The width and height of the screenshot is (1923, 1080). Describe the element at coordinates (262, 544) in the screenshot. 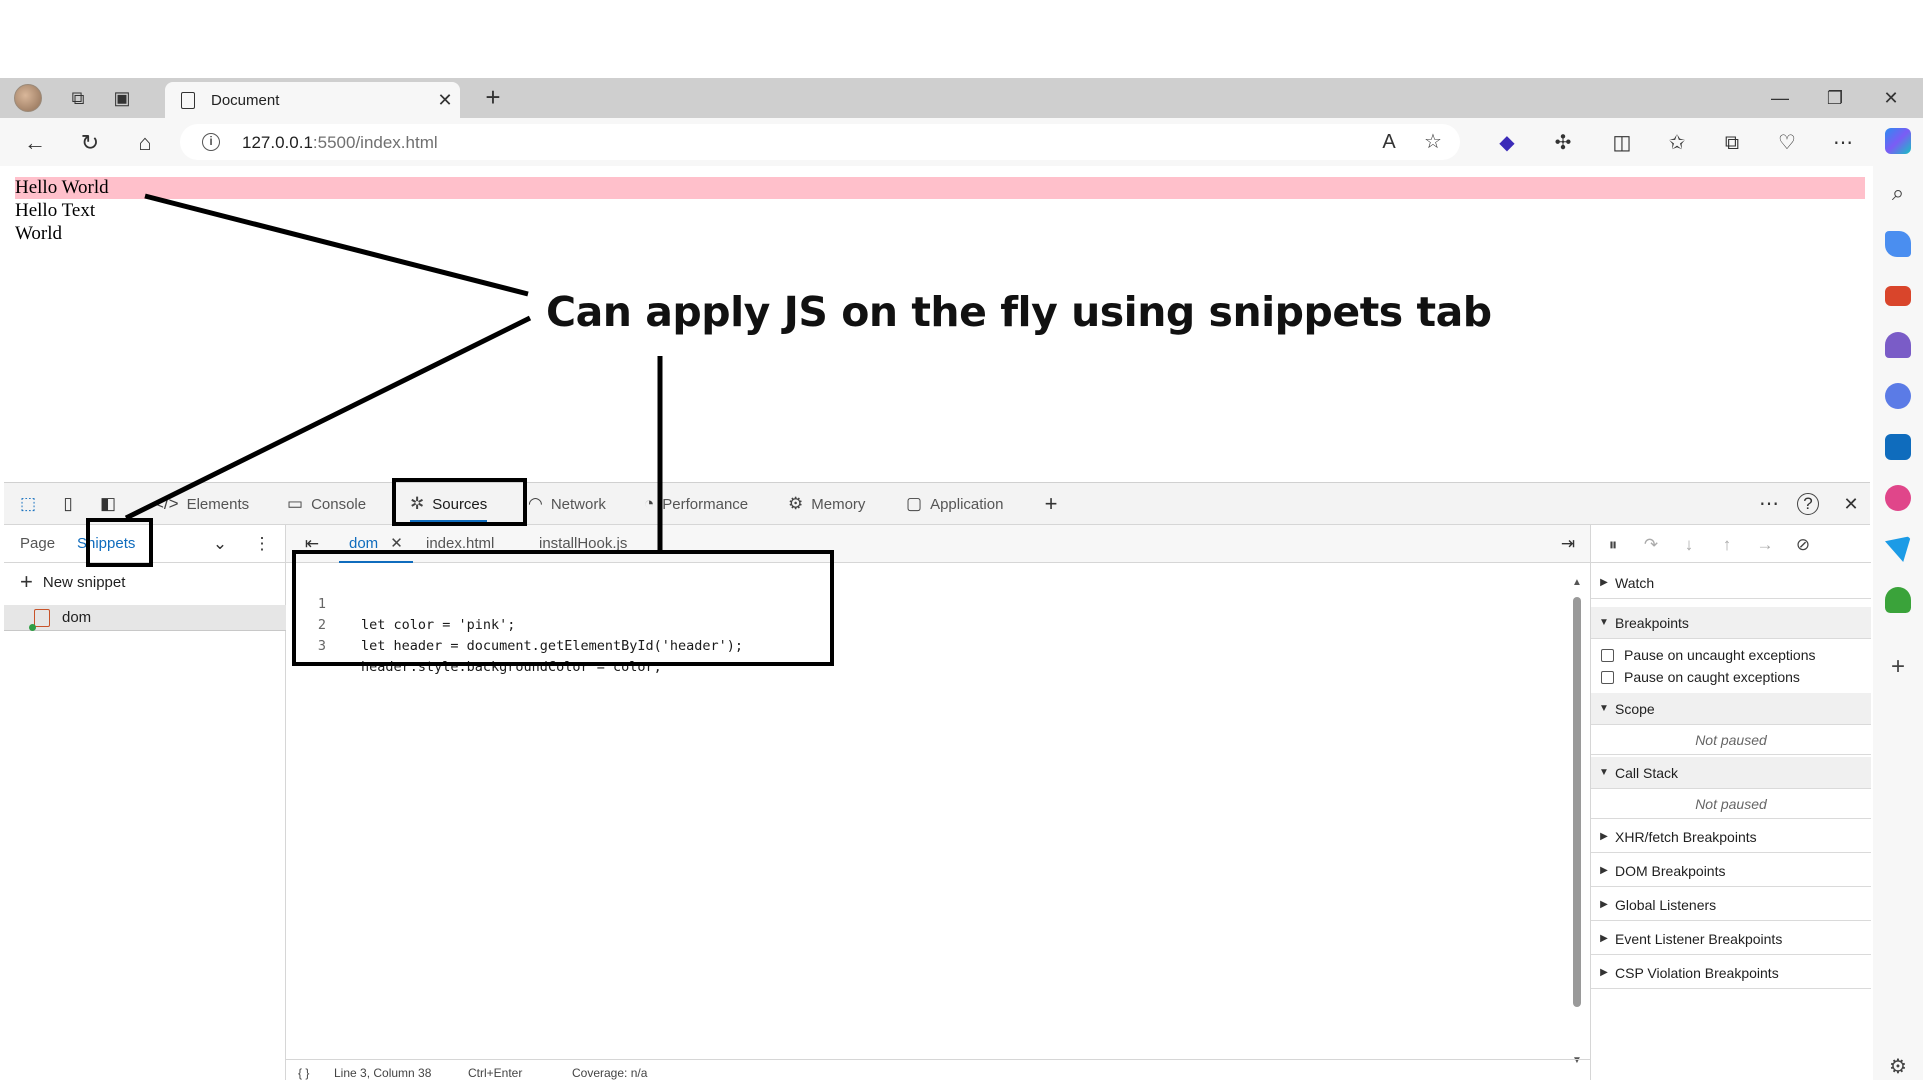

I see `navigator-more-icon: ⋮` at that location.